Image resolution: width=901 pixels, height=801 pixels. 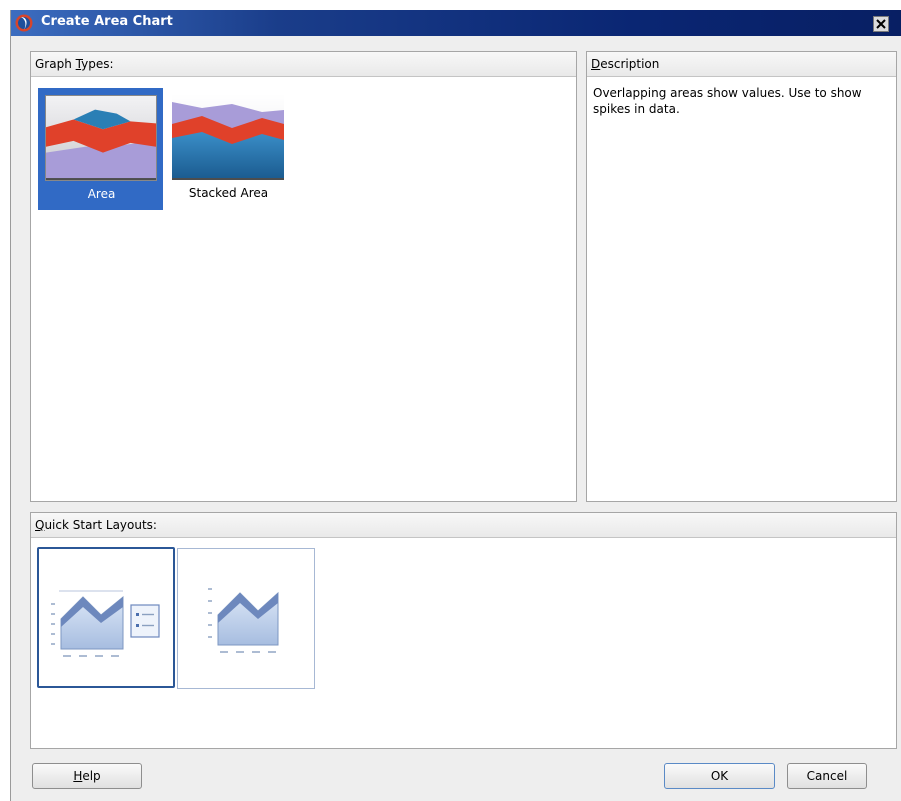 I want to click on graph-type-label: Area, so click(x=101, y=194).